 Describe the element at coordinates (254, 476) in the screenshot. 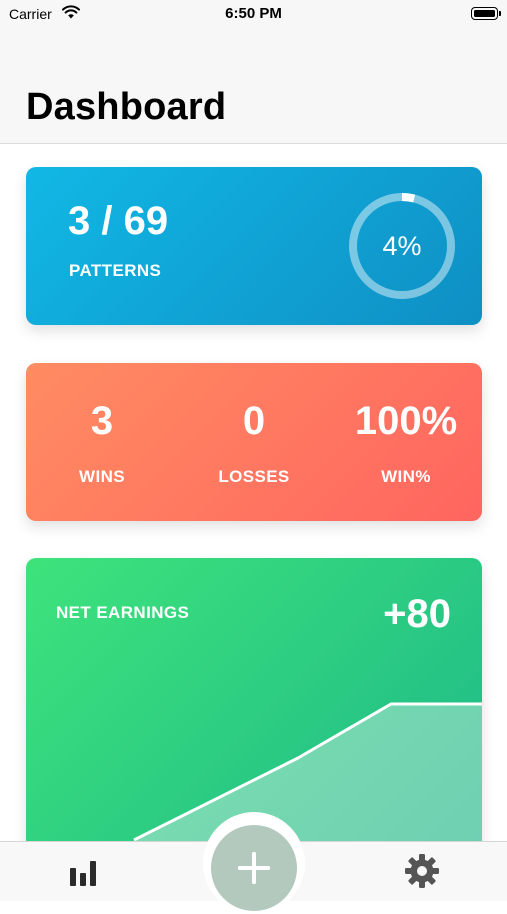

I see `losses-label: LOSSES` at that location.